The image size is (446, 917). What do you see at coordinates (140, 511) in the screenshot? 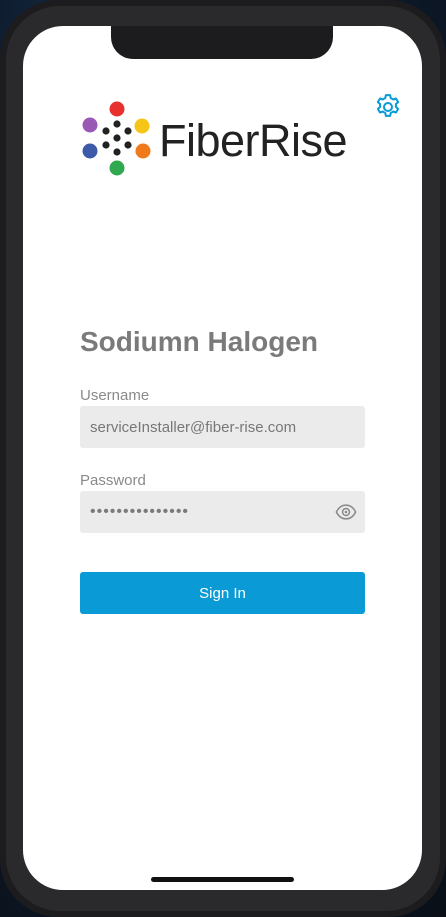
I see `password-value: •••••••••••••••` at bounding box center [140, 511].